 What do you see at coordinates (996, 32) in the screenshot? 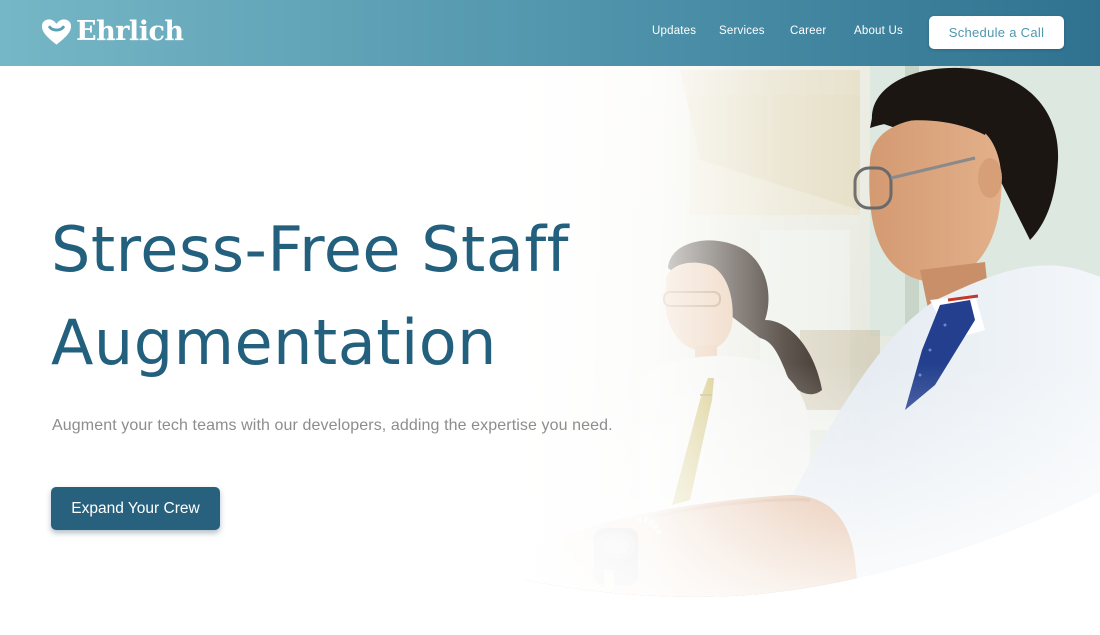
I see `schedule-call-button: Schedule a Call` at bounding box center [996, 32].